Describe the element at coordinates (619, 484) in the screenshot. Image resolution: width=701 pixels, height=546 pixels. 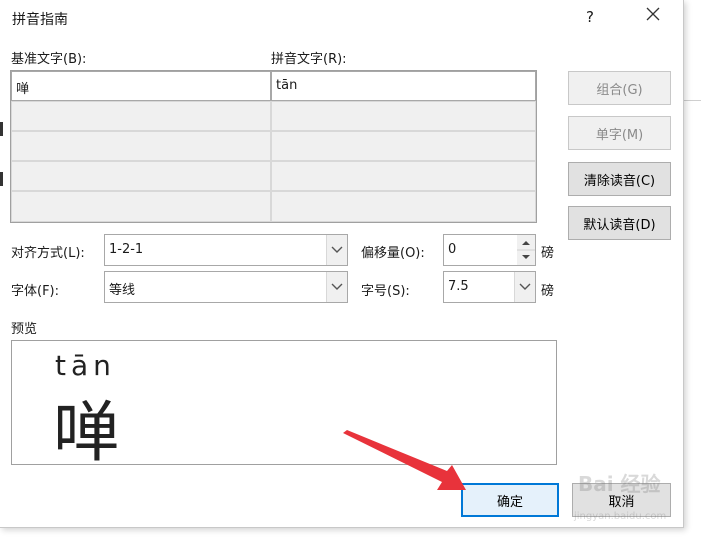
I see `watermark-logo: Bai 经验` at that location.